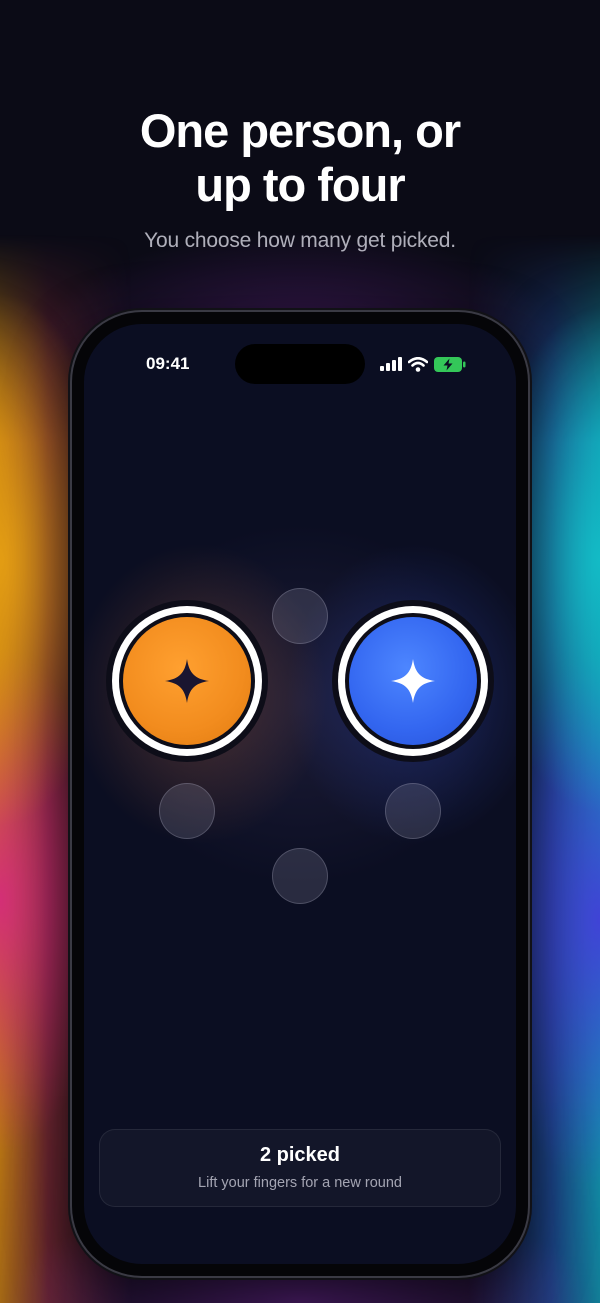  I want to click on picked-finger-blue, so click(413, 681).